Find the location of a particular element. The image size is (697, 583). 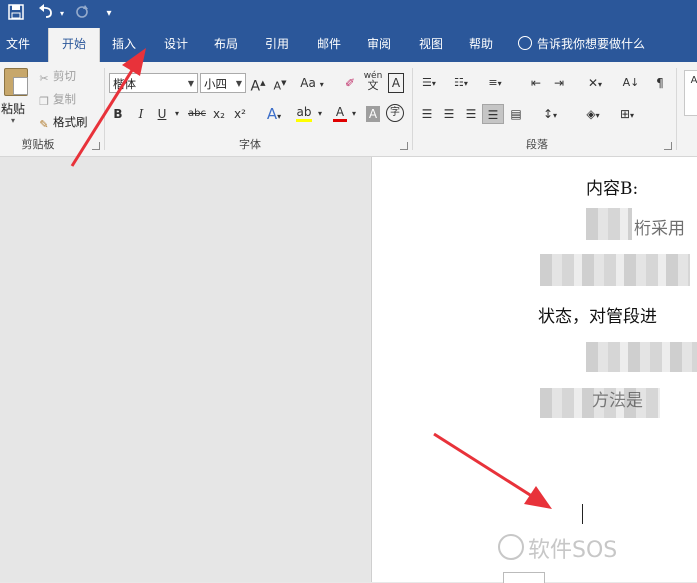

character-shading-button: A is located at coordinates (373, 114).